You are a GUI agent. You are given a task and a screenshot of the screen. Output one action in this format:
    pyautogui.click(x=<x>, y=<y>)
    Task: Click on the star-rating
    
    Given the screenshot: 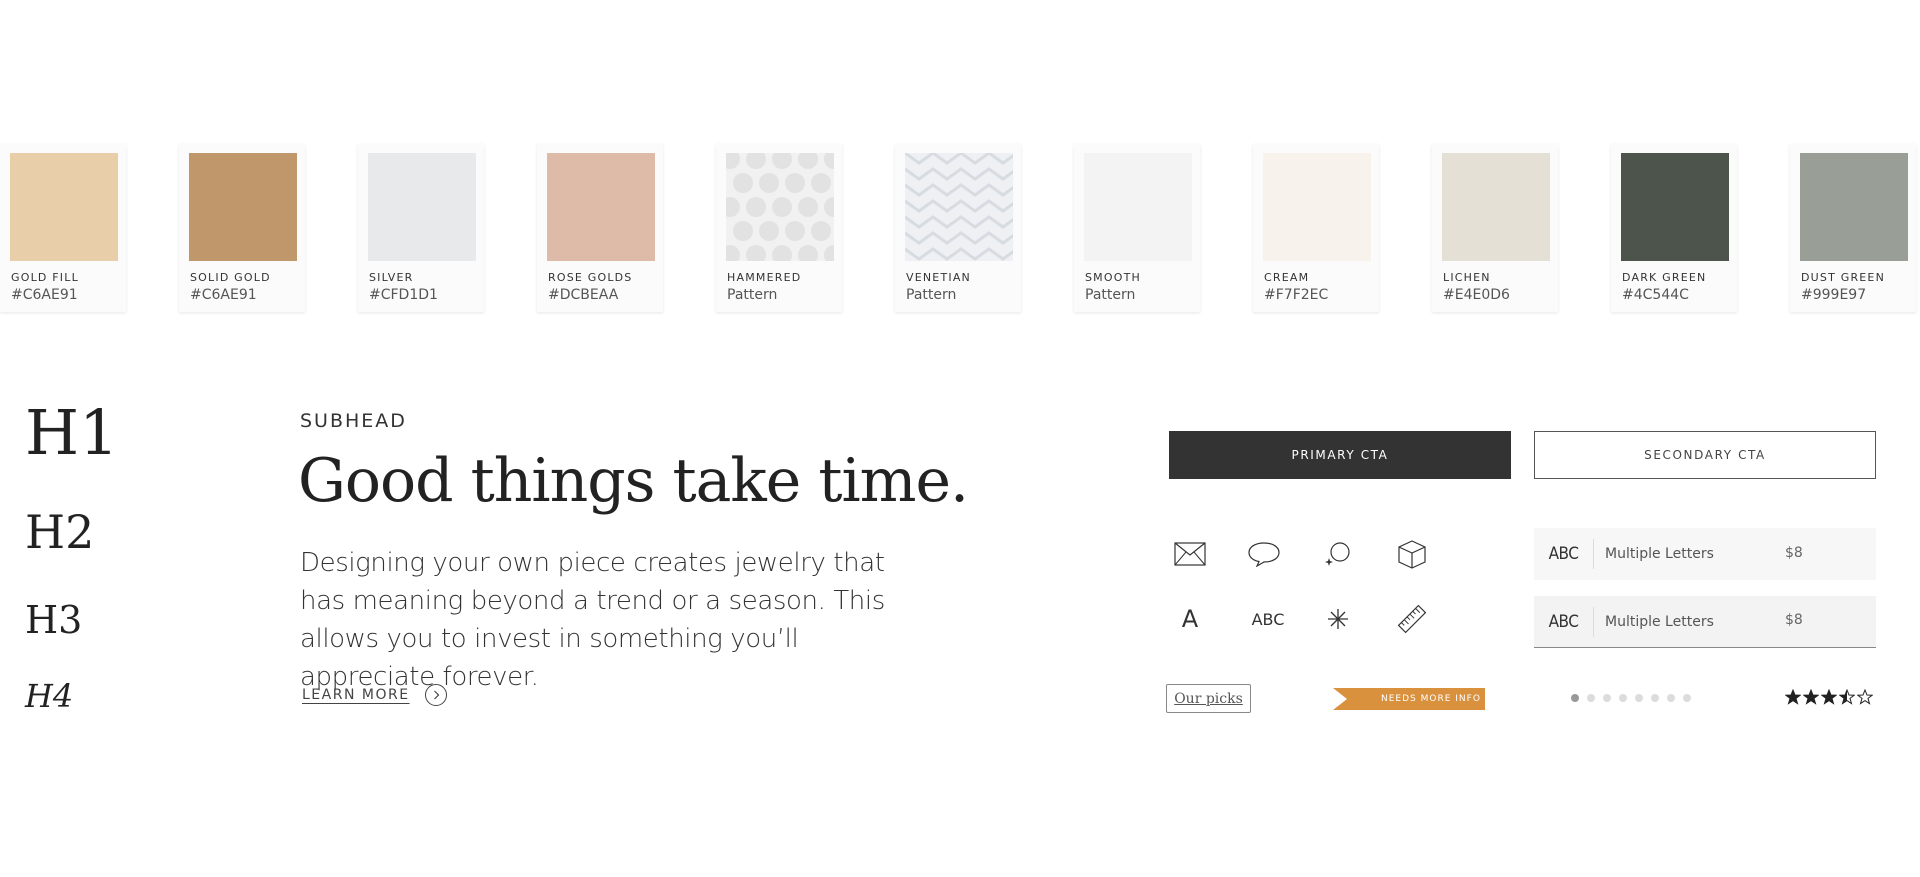 What is the action you would take?
    pyautogui.click(x=1829, y=697)
    